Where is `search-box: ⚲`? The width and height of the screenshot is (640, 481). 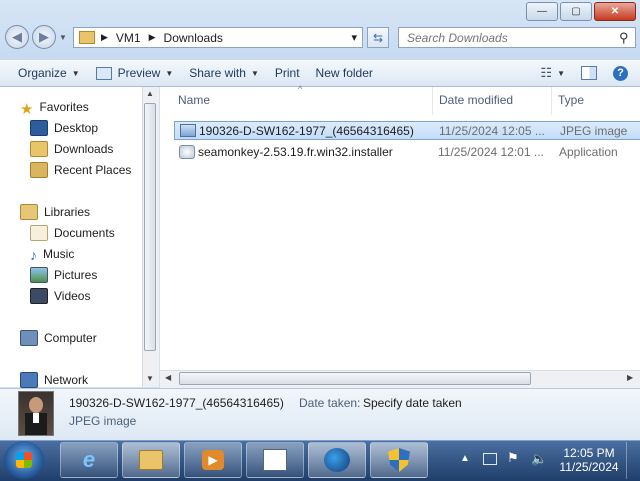 search-box: ⚲ is located at coordinates (517, 37).